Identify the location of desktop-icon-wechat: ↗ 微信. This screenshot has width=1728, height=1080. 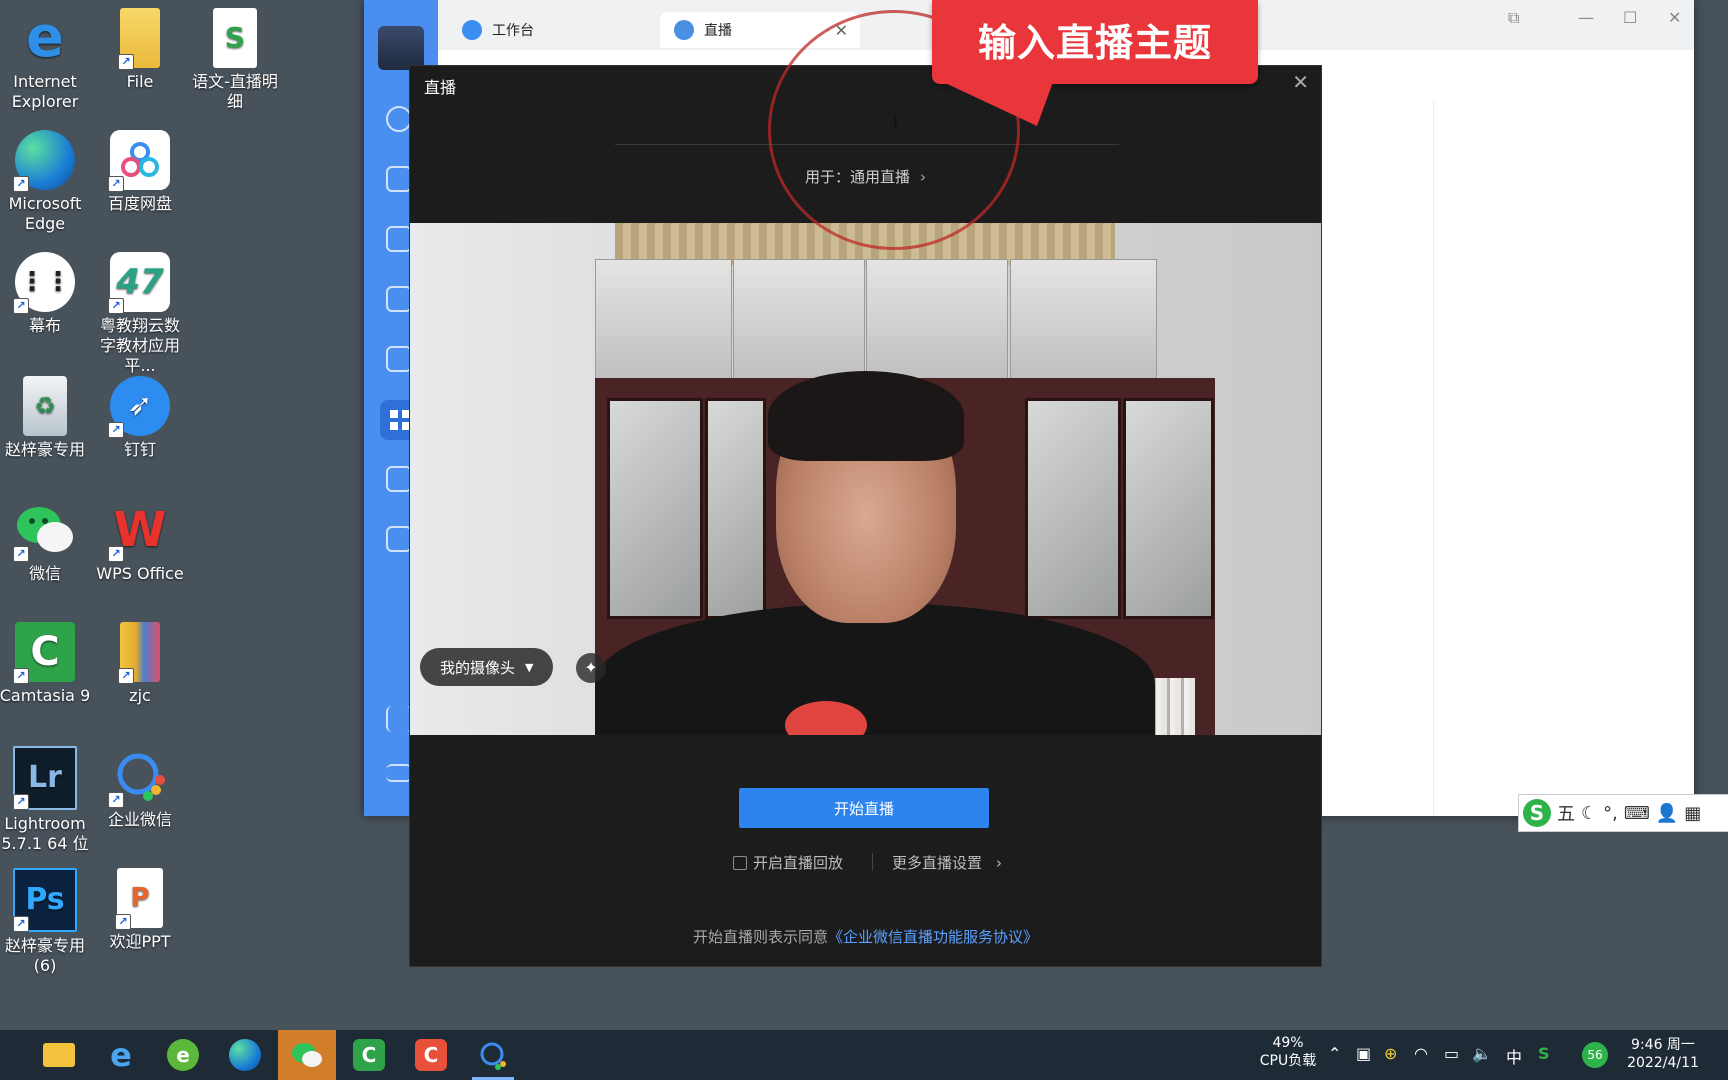
(45, 542).